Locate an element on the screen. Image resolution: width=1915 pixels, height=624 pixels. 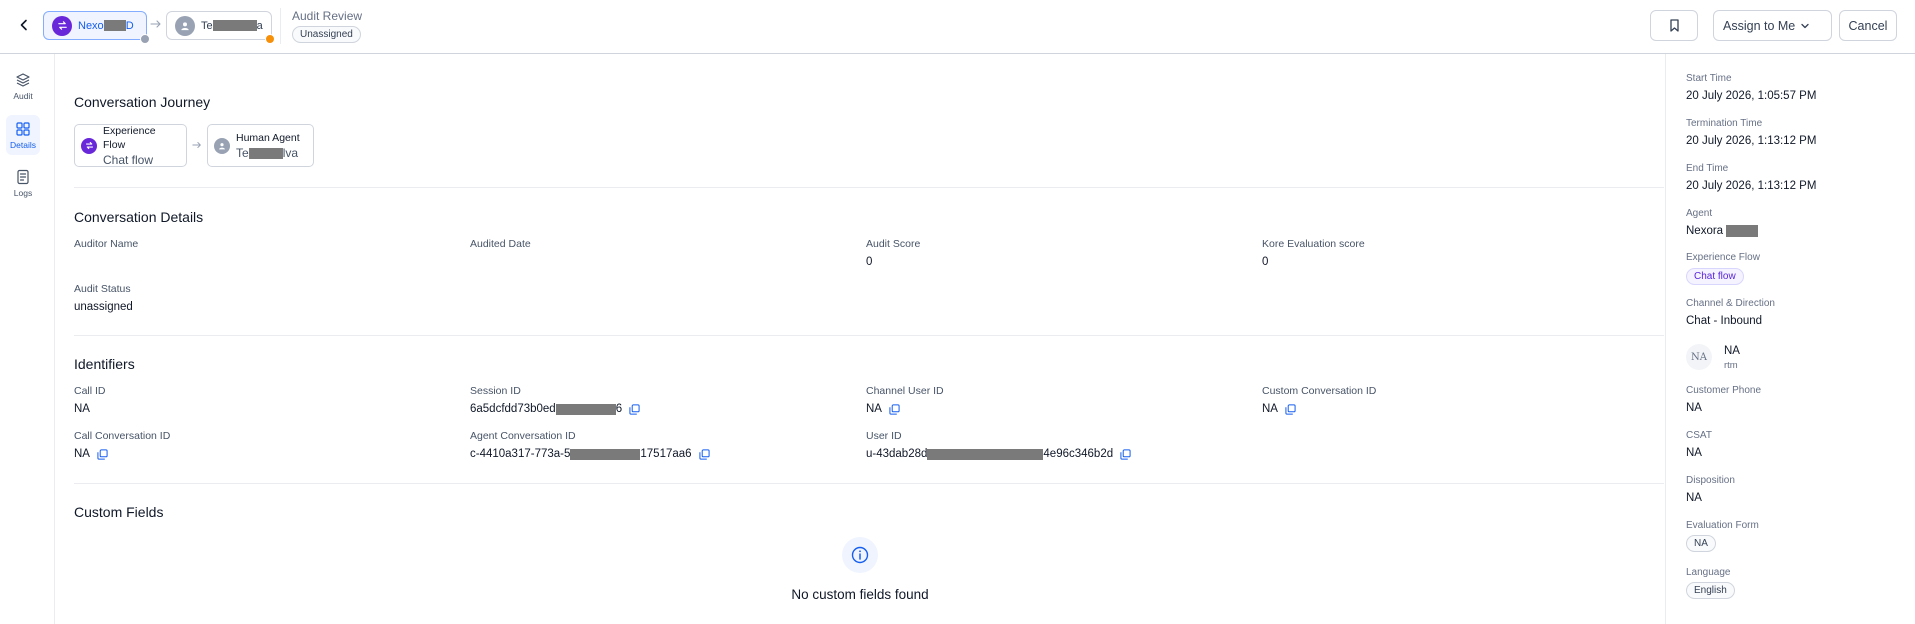
user-chip-suffix: a is located at coordinates (259, 25).